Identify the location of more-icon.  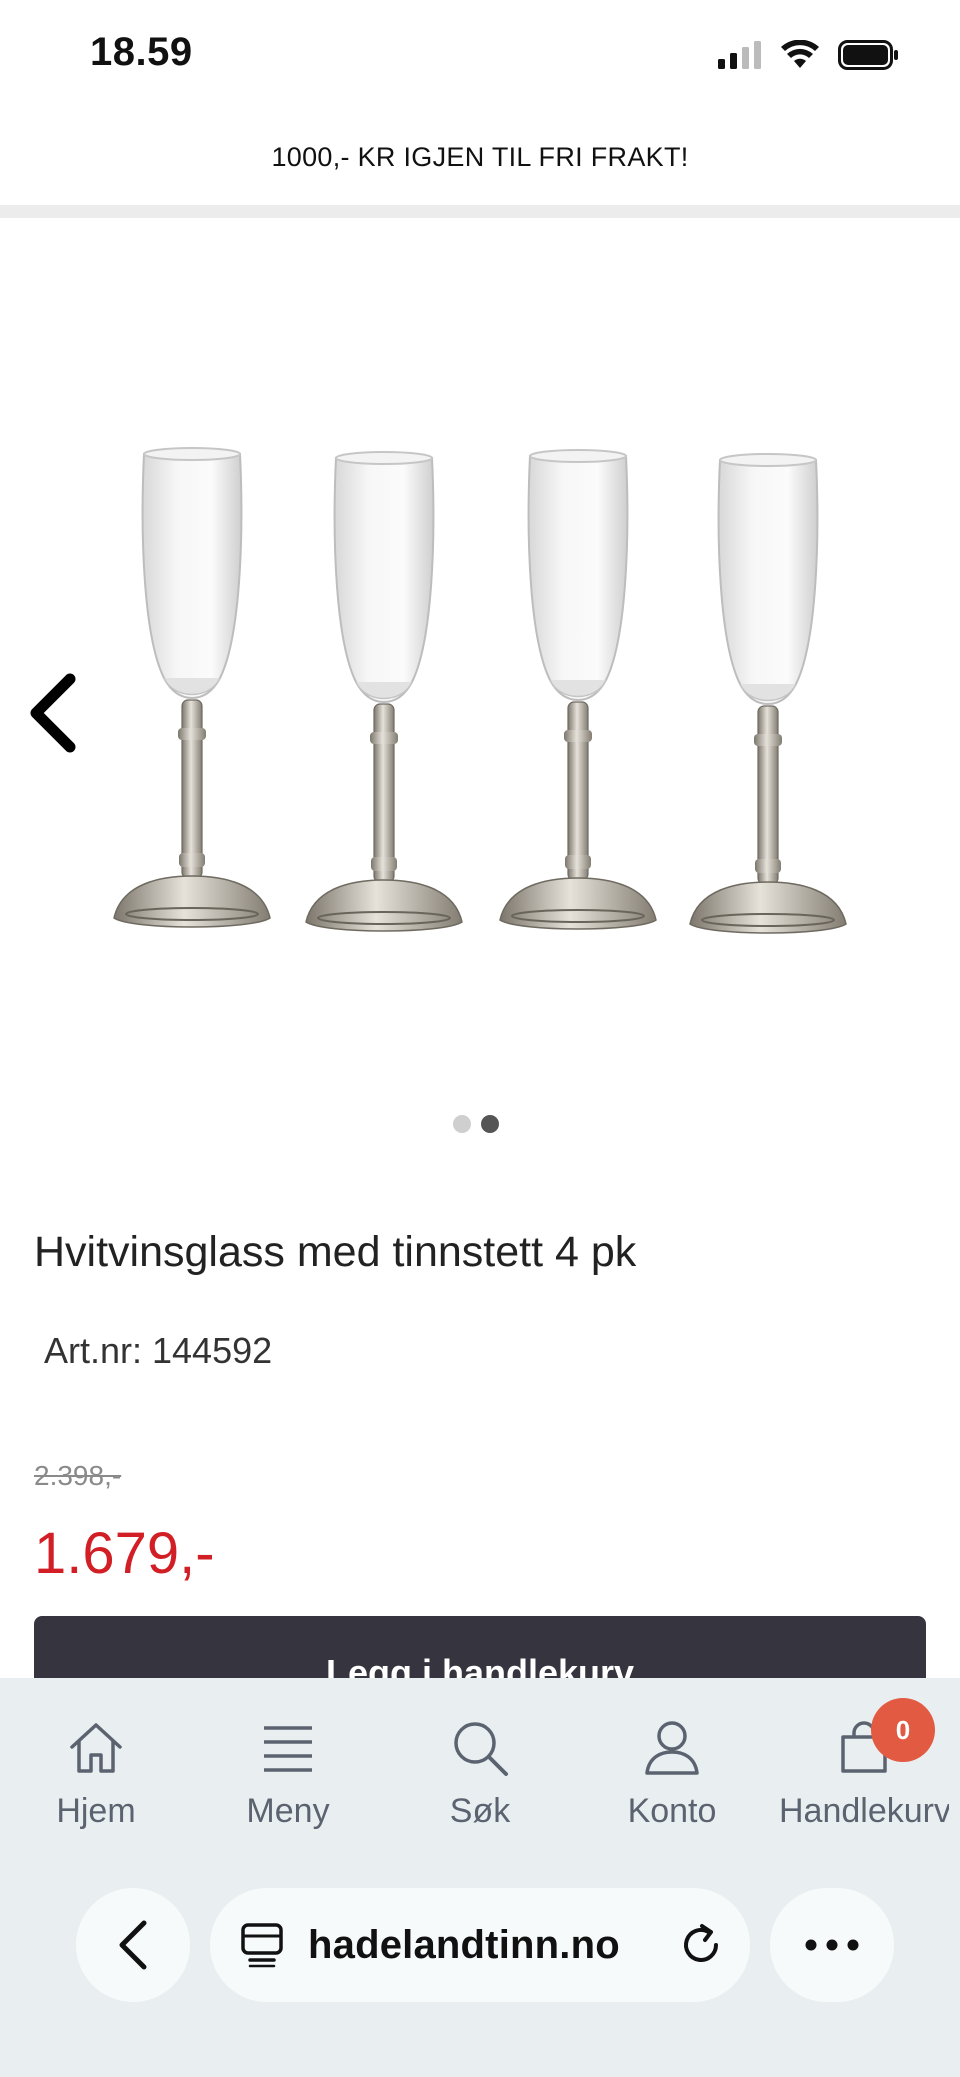
(832, 1945).